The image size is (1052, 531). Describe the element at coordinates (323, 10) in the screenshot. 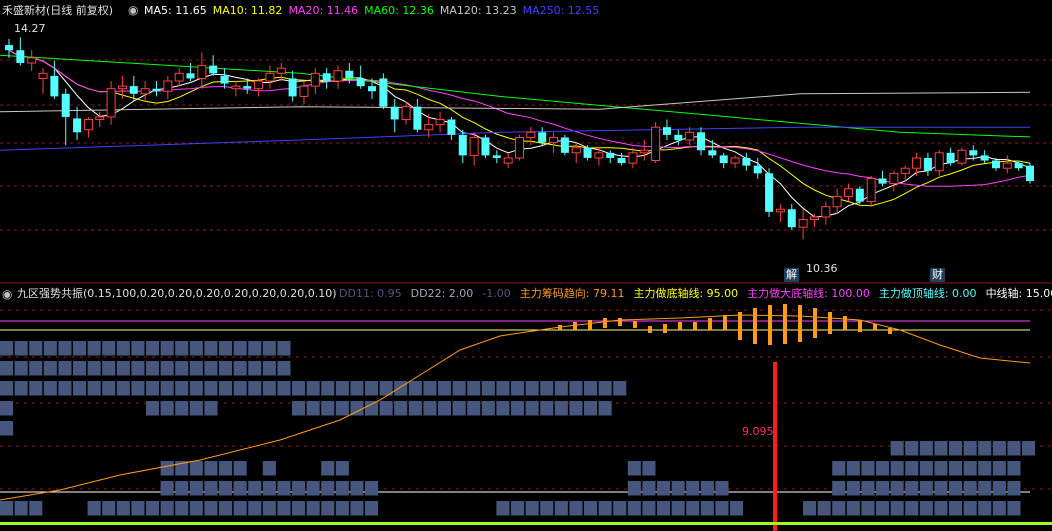

I see `ma-legend-item: MA20: 11.46` at that location.